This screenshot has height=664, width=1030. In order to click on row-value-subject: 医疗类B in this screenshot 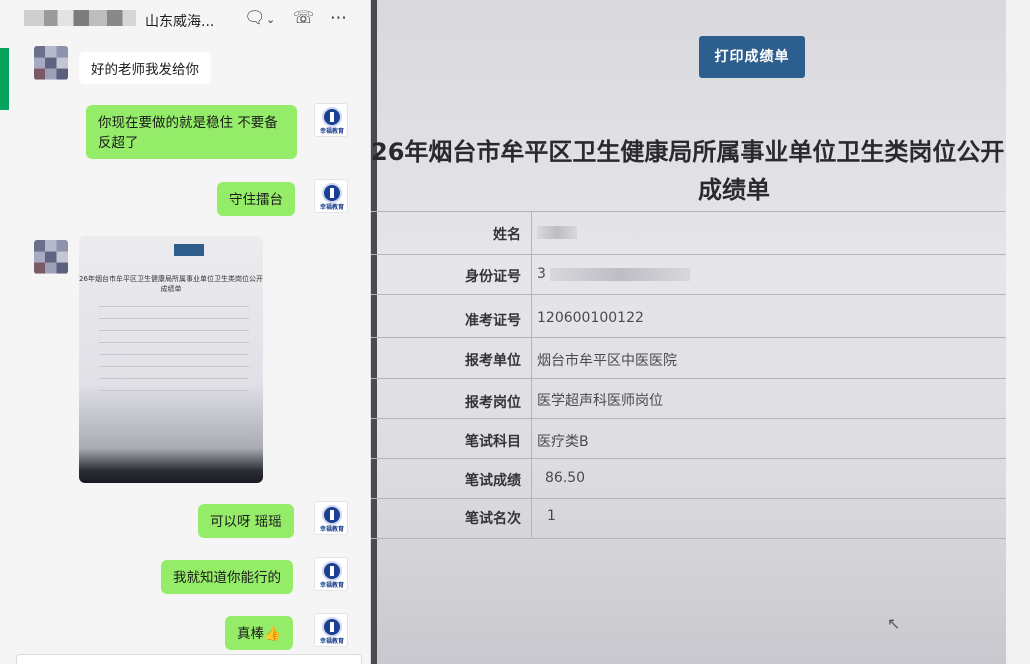, I will do `click(563, 442)`.